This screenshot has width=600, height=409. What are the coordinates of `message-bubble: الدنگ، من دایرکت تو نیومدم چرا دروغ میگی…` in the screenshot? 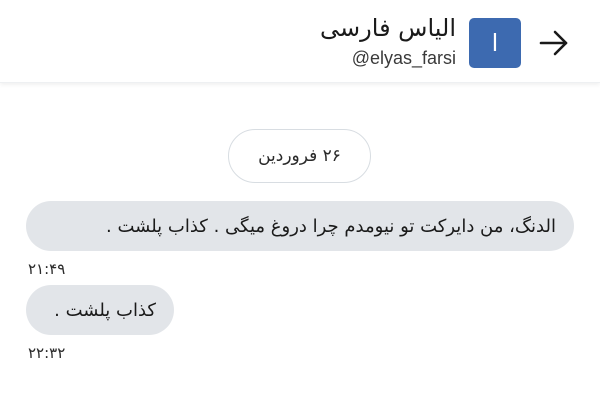 It's located at (300, 226).